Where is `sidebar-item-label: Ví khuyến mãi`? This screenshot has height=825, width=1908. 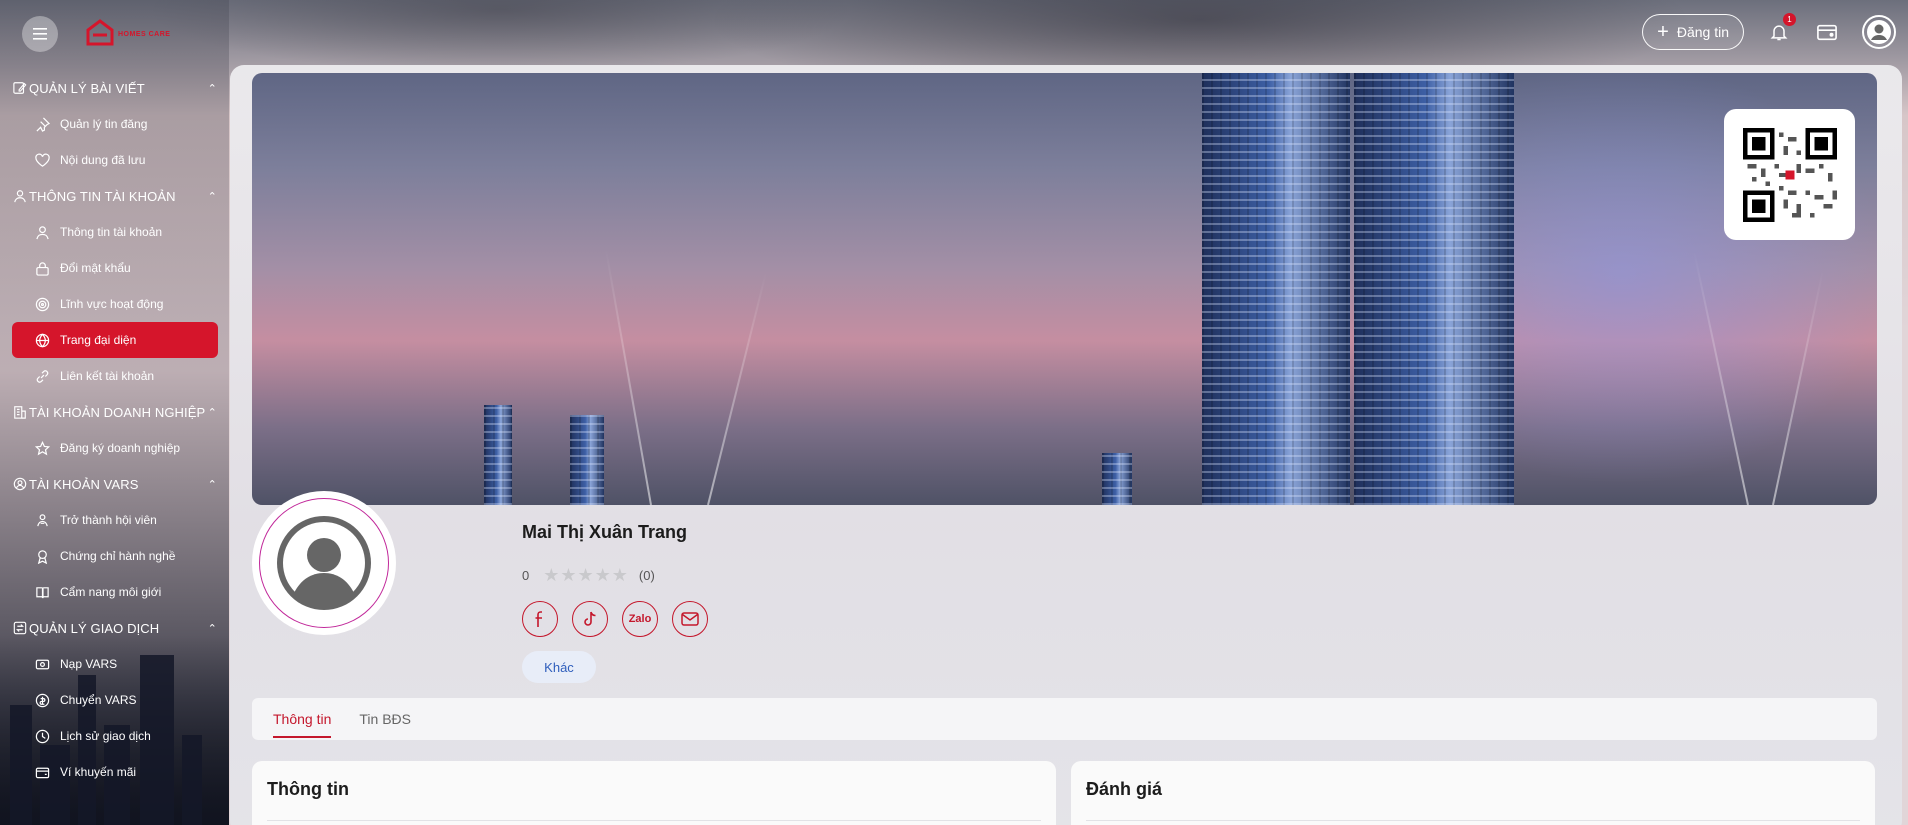 sidebar-item-label: Ví khuyến mãi is located at coordinates (98, 772).